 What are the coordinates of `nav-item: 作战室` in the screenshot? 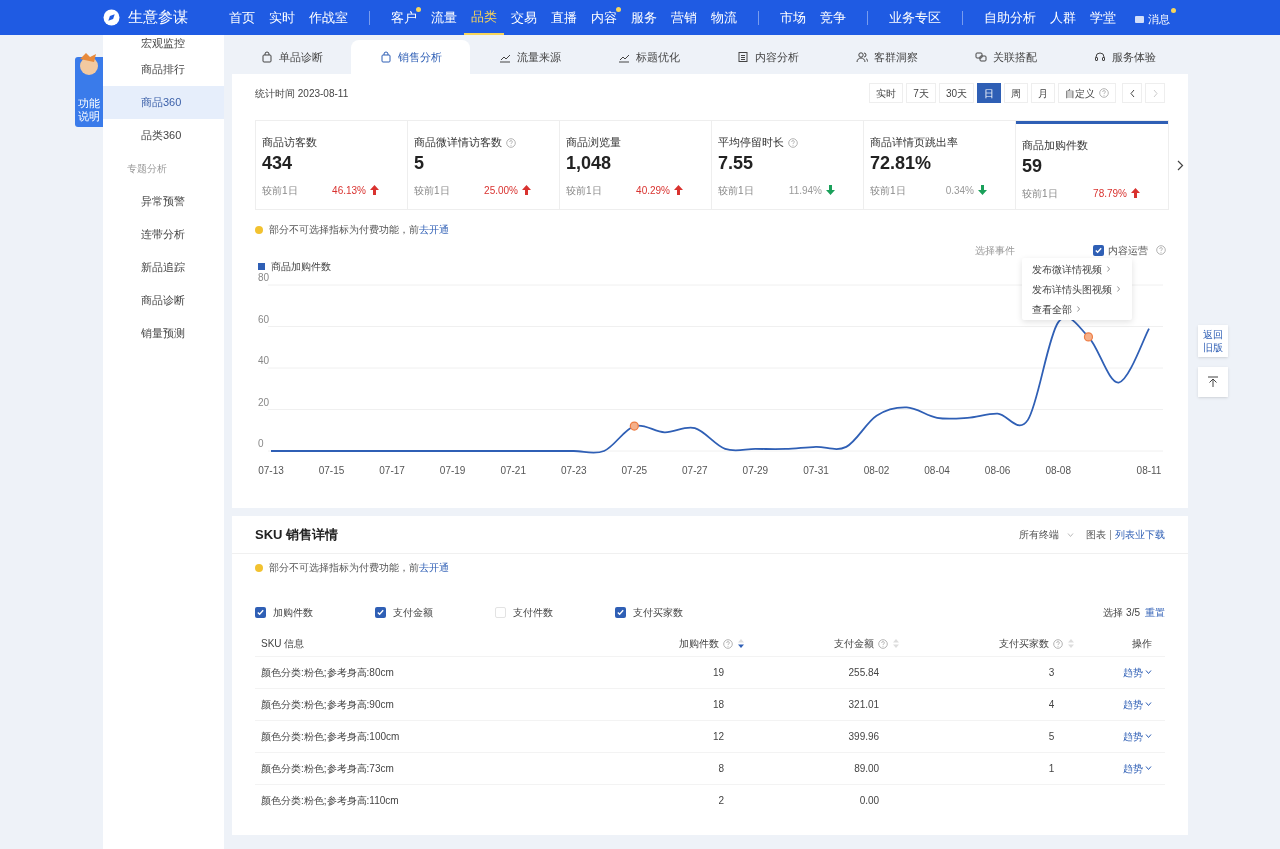 It's located at (328, 17).